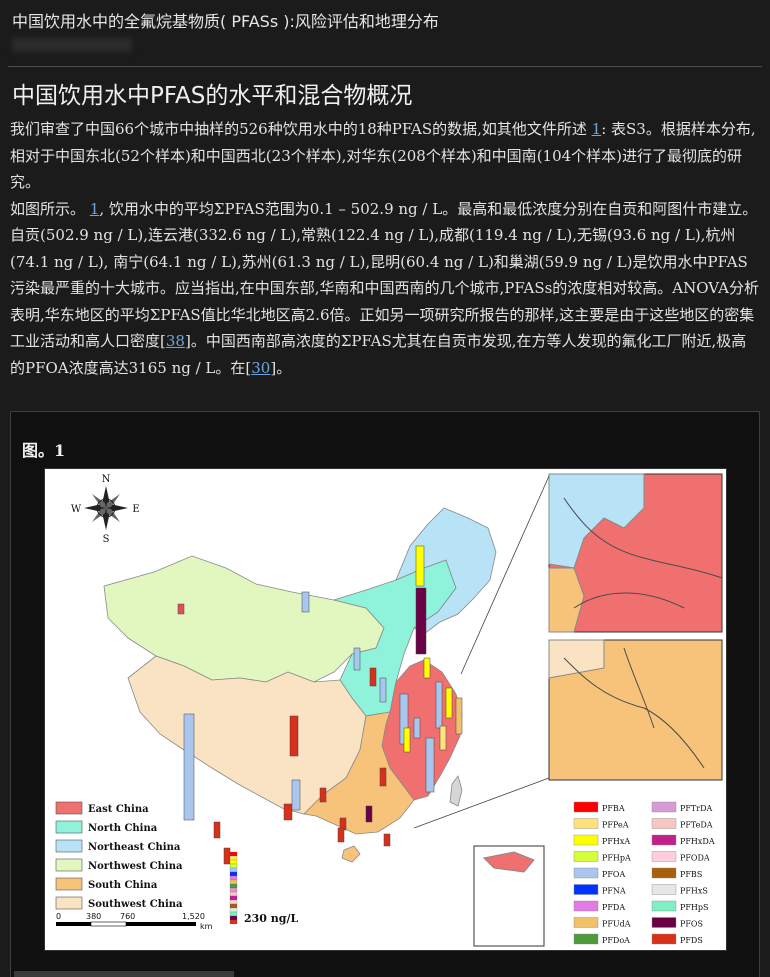  Describe the element at coordinates (118, 809) in the screenshot. I see `region-label: East China` at that location.